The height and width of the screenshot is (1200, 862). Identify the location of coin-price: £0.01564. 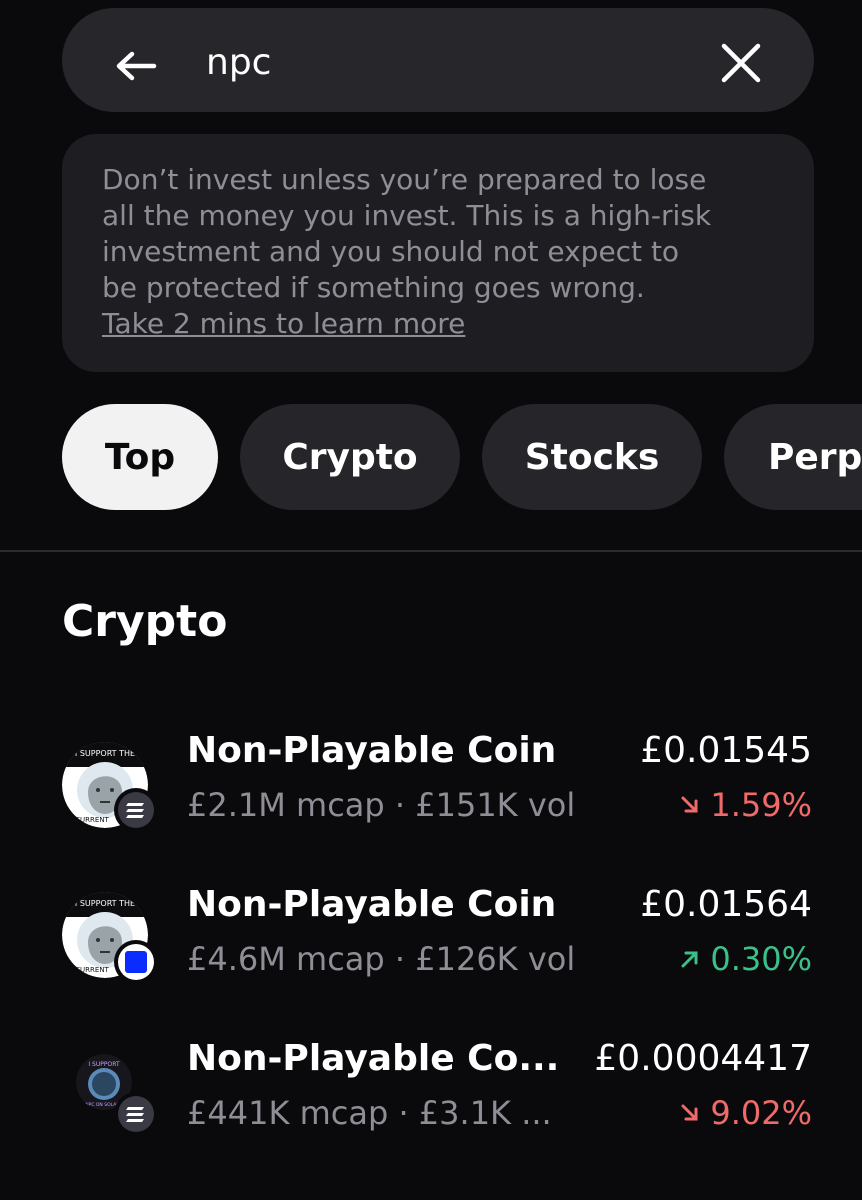
(726, 904).